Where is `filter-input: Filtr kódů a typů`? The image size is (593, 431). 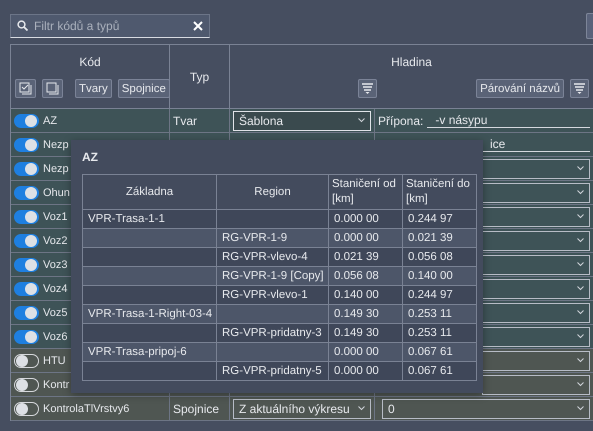
filter-input: Filtr kódů a typů is located at coordinates (110, 26).